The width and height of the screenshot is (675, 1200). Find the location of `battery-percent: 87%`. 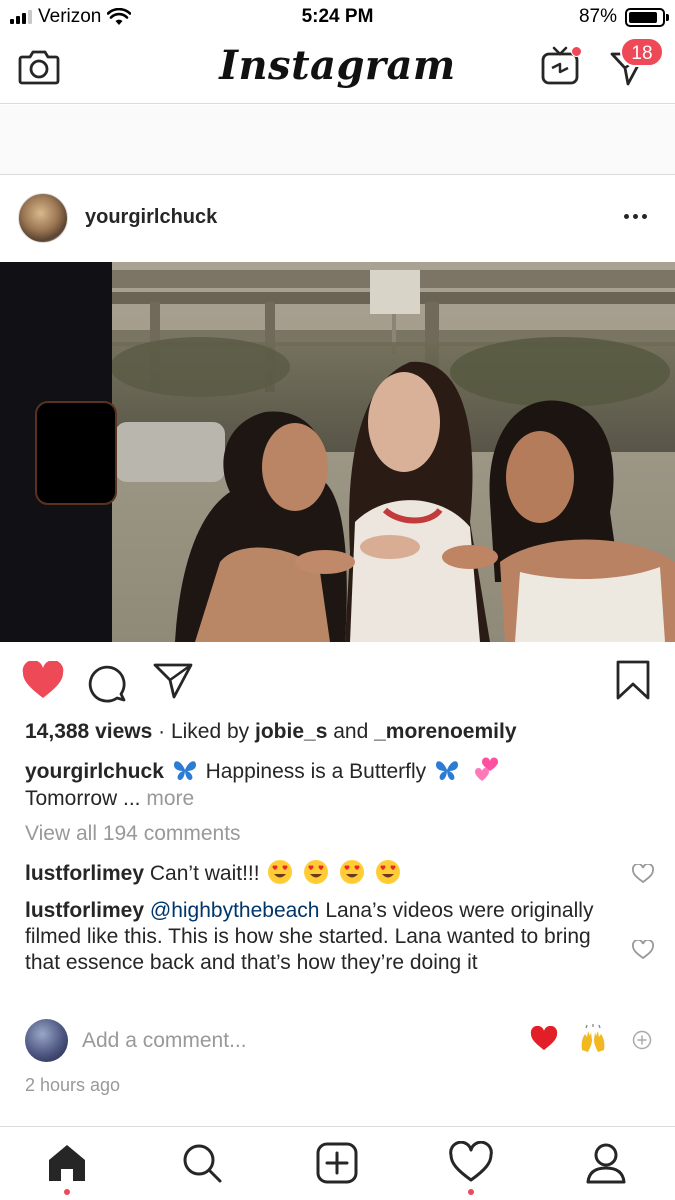

battery-percent: 87% is located at coordinates (597, 16).